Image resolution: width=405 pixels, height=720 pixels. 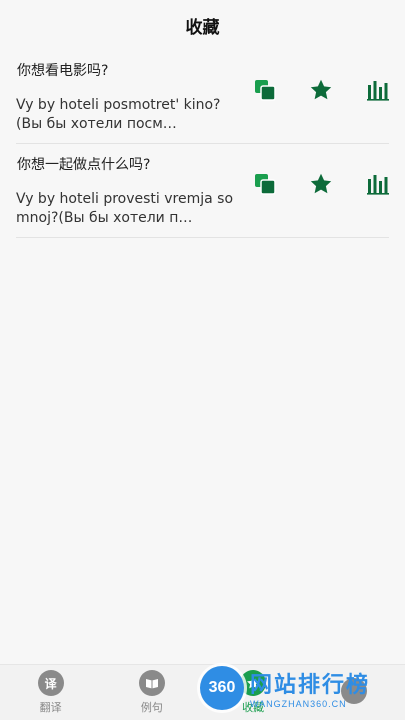 I want to click on tab-favorites: 收藏, so click(x=253, y=692).